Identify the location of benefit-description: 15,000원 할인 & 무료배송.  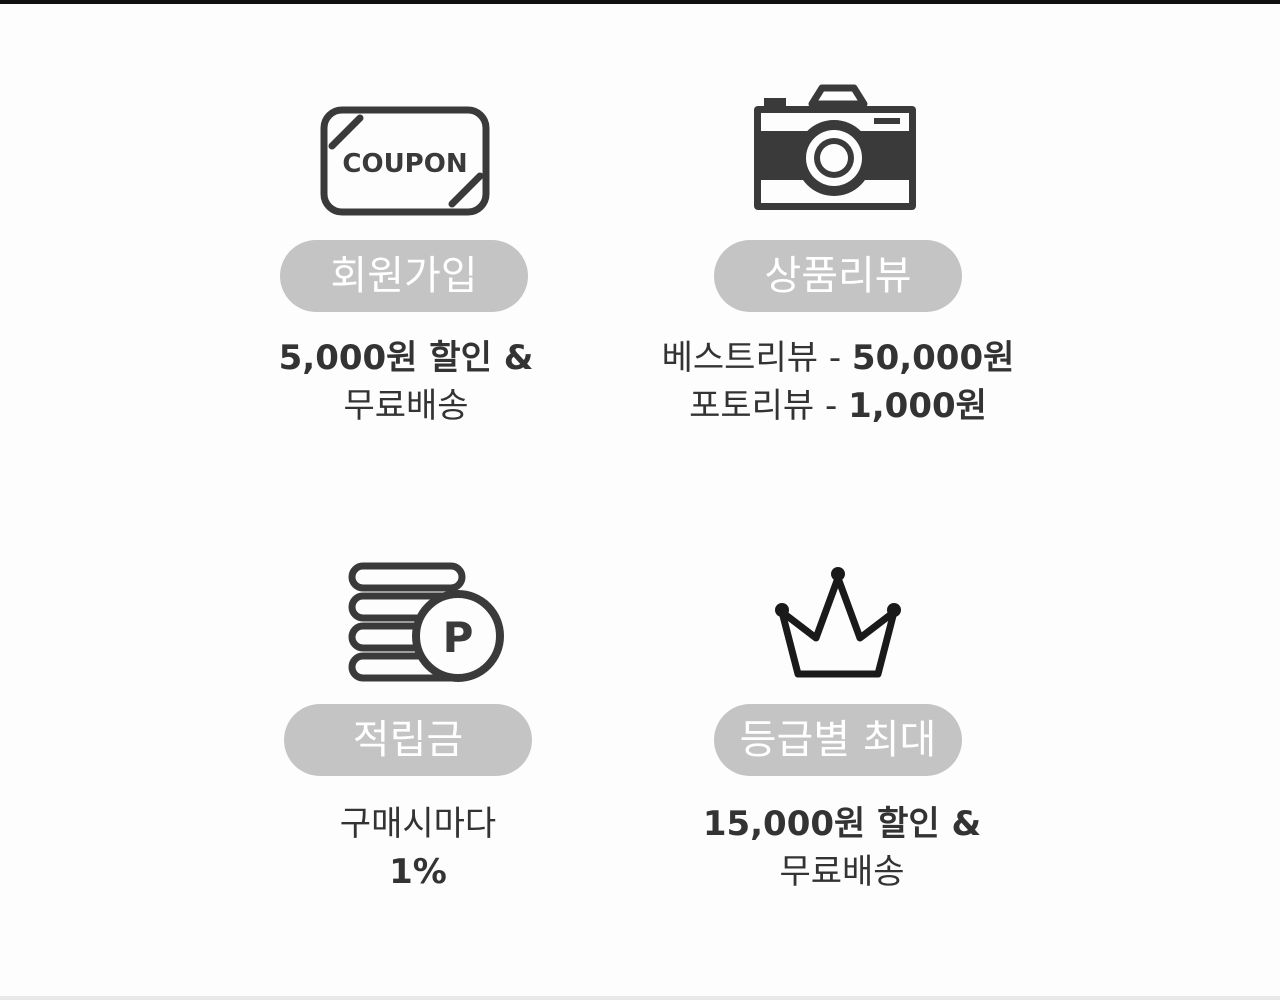
(842, 848).